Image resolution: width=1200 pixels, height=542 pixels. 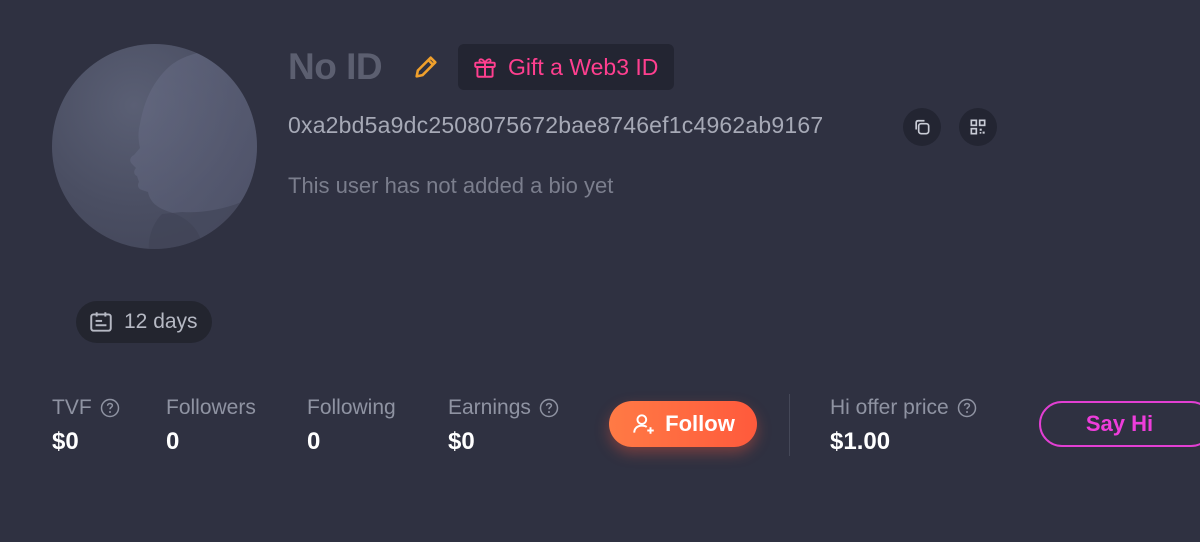 What do you see at coordinates (211, 407) in the screenshot?
I see `stat-followers-label: Followers` at bounding box center [211, 407].